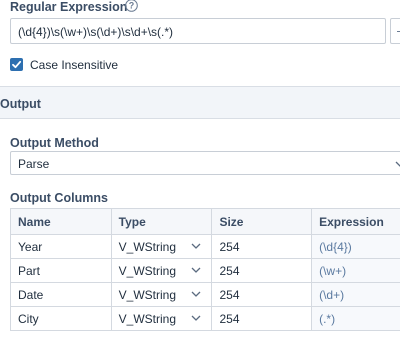 The image size is (400, 339). I want to click on help-icon: ?, so click(131, 6).